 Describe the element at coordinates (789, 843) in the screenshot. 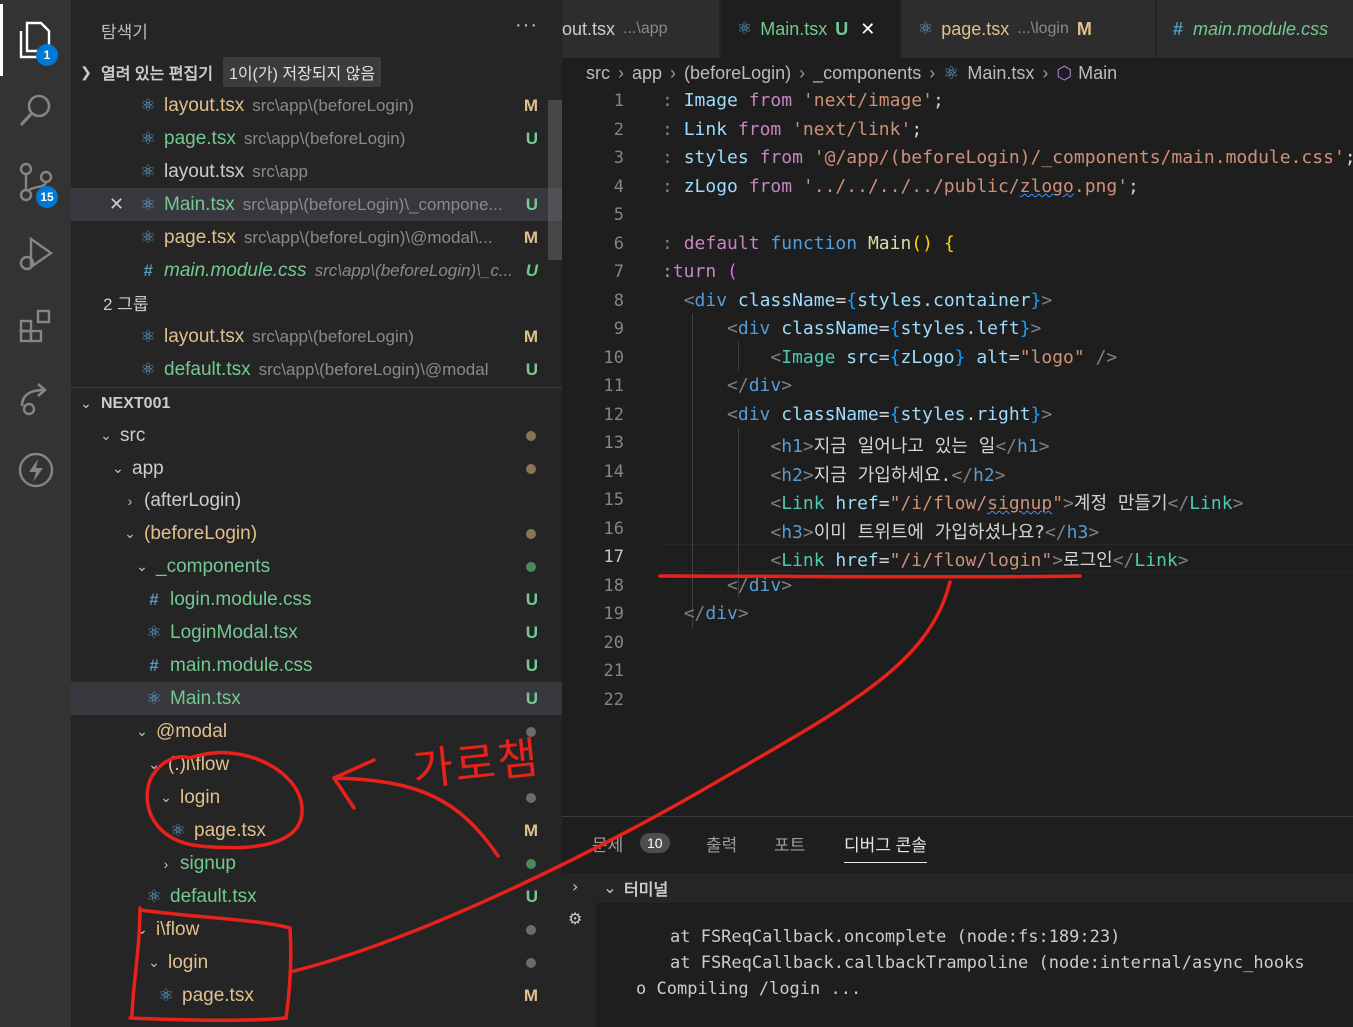

I see `tab-ports: 포트` at that location.